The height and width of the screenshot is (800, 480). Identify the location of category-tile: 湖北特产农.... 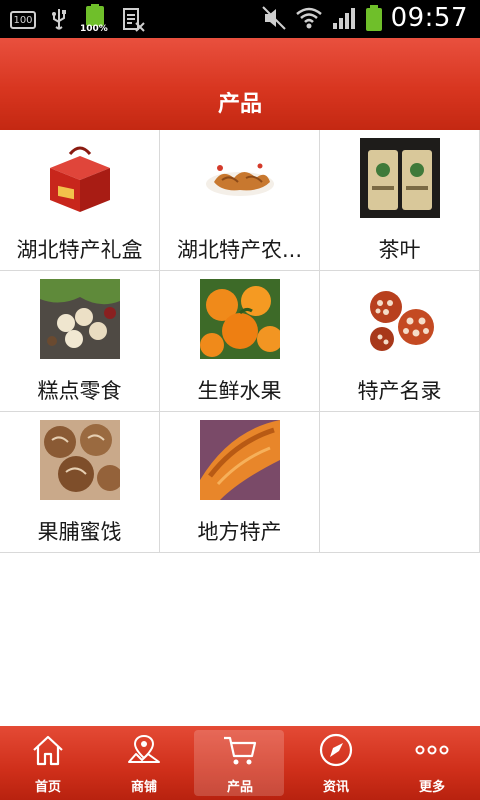
(240, 200).